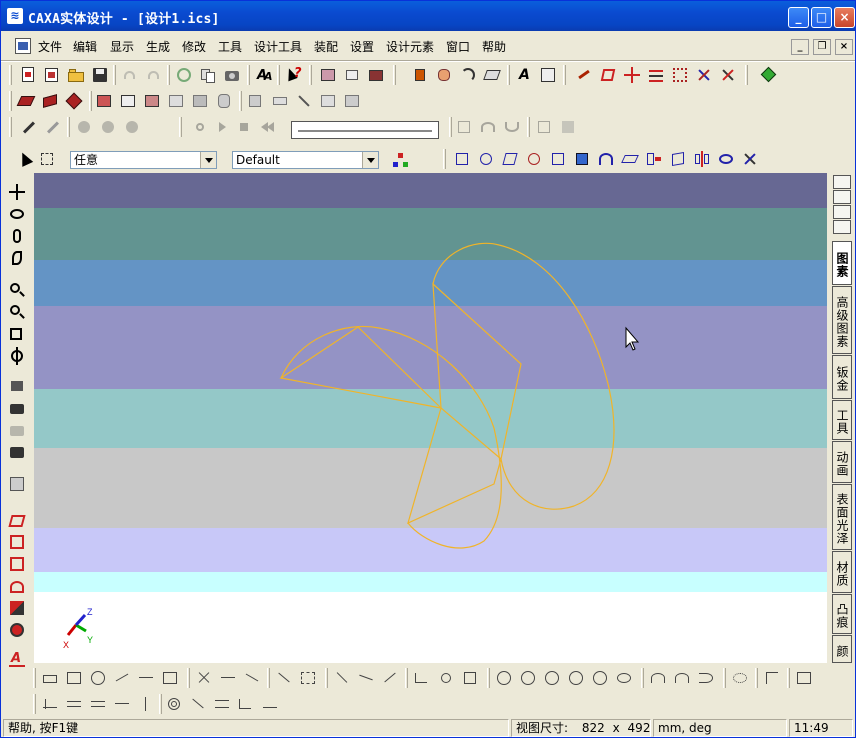 The image size is (856, 738). What do you see at coordinates (17, 586) in the screenshot?
I see `arc3-tool-icon` at bounding box center [17, 586].